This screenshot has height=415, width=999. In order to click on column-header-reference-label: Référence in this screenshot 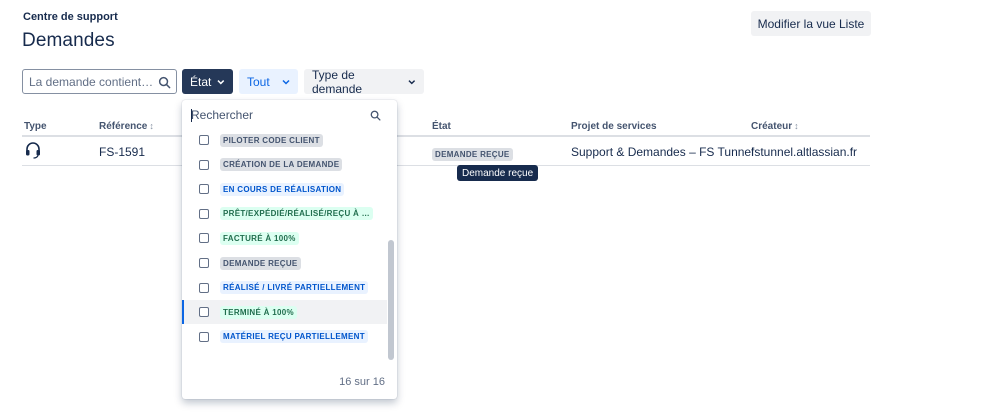, I will do `click(123, 126)`.